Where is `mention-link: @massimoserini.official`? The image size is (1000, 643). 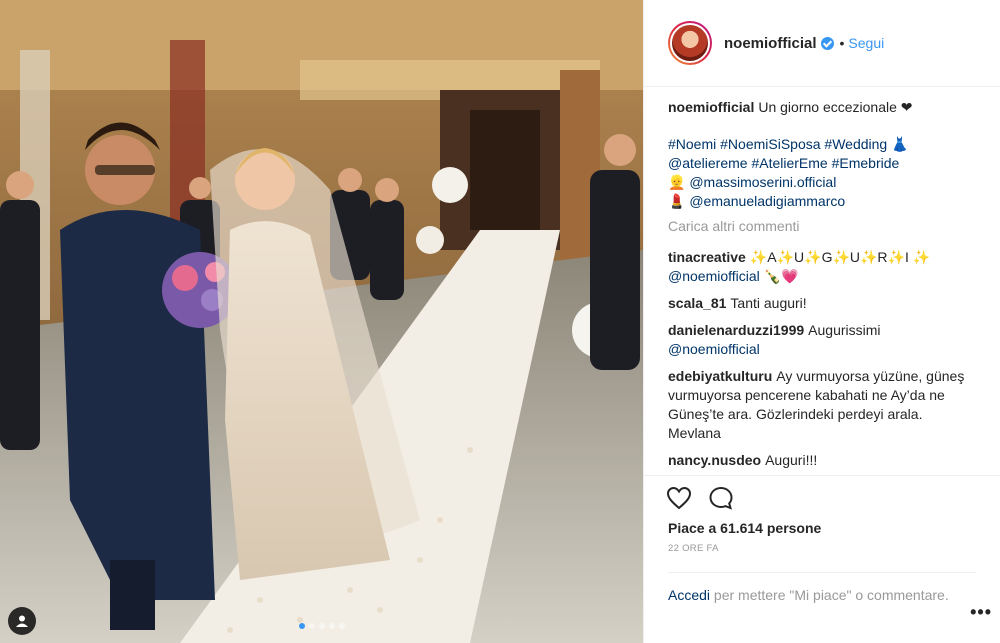 mention-link: @massimoserini.official is located at coordinates (762, 182).